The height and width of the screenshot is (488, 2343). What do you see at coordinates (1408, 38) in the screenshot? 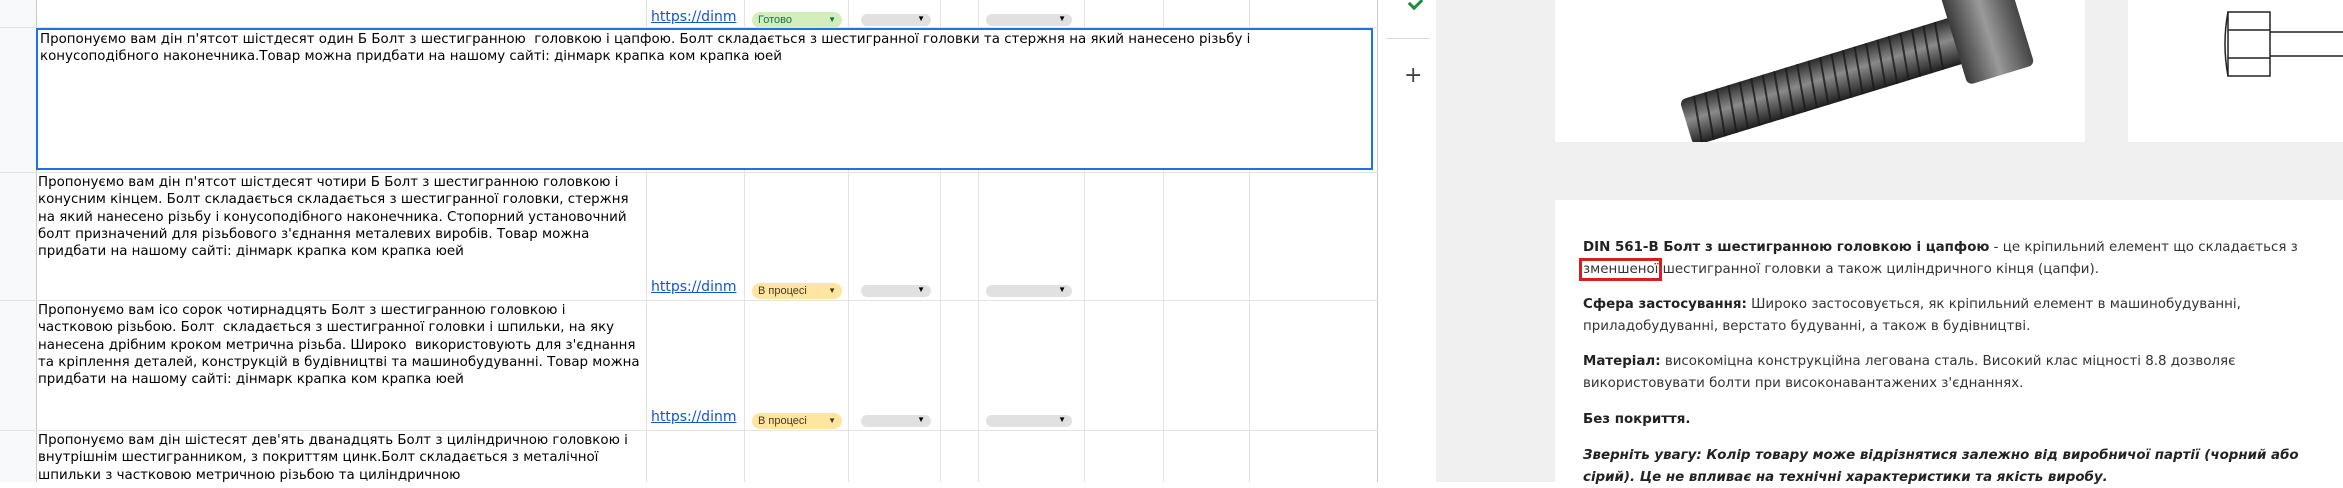
I see `divider` at bounding box center [1408, 38].